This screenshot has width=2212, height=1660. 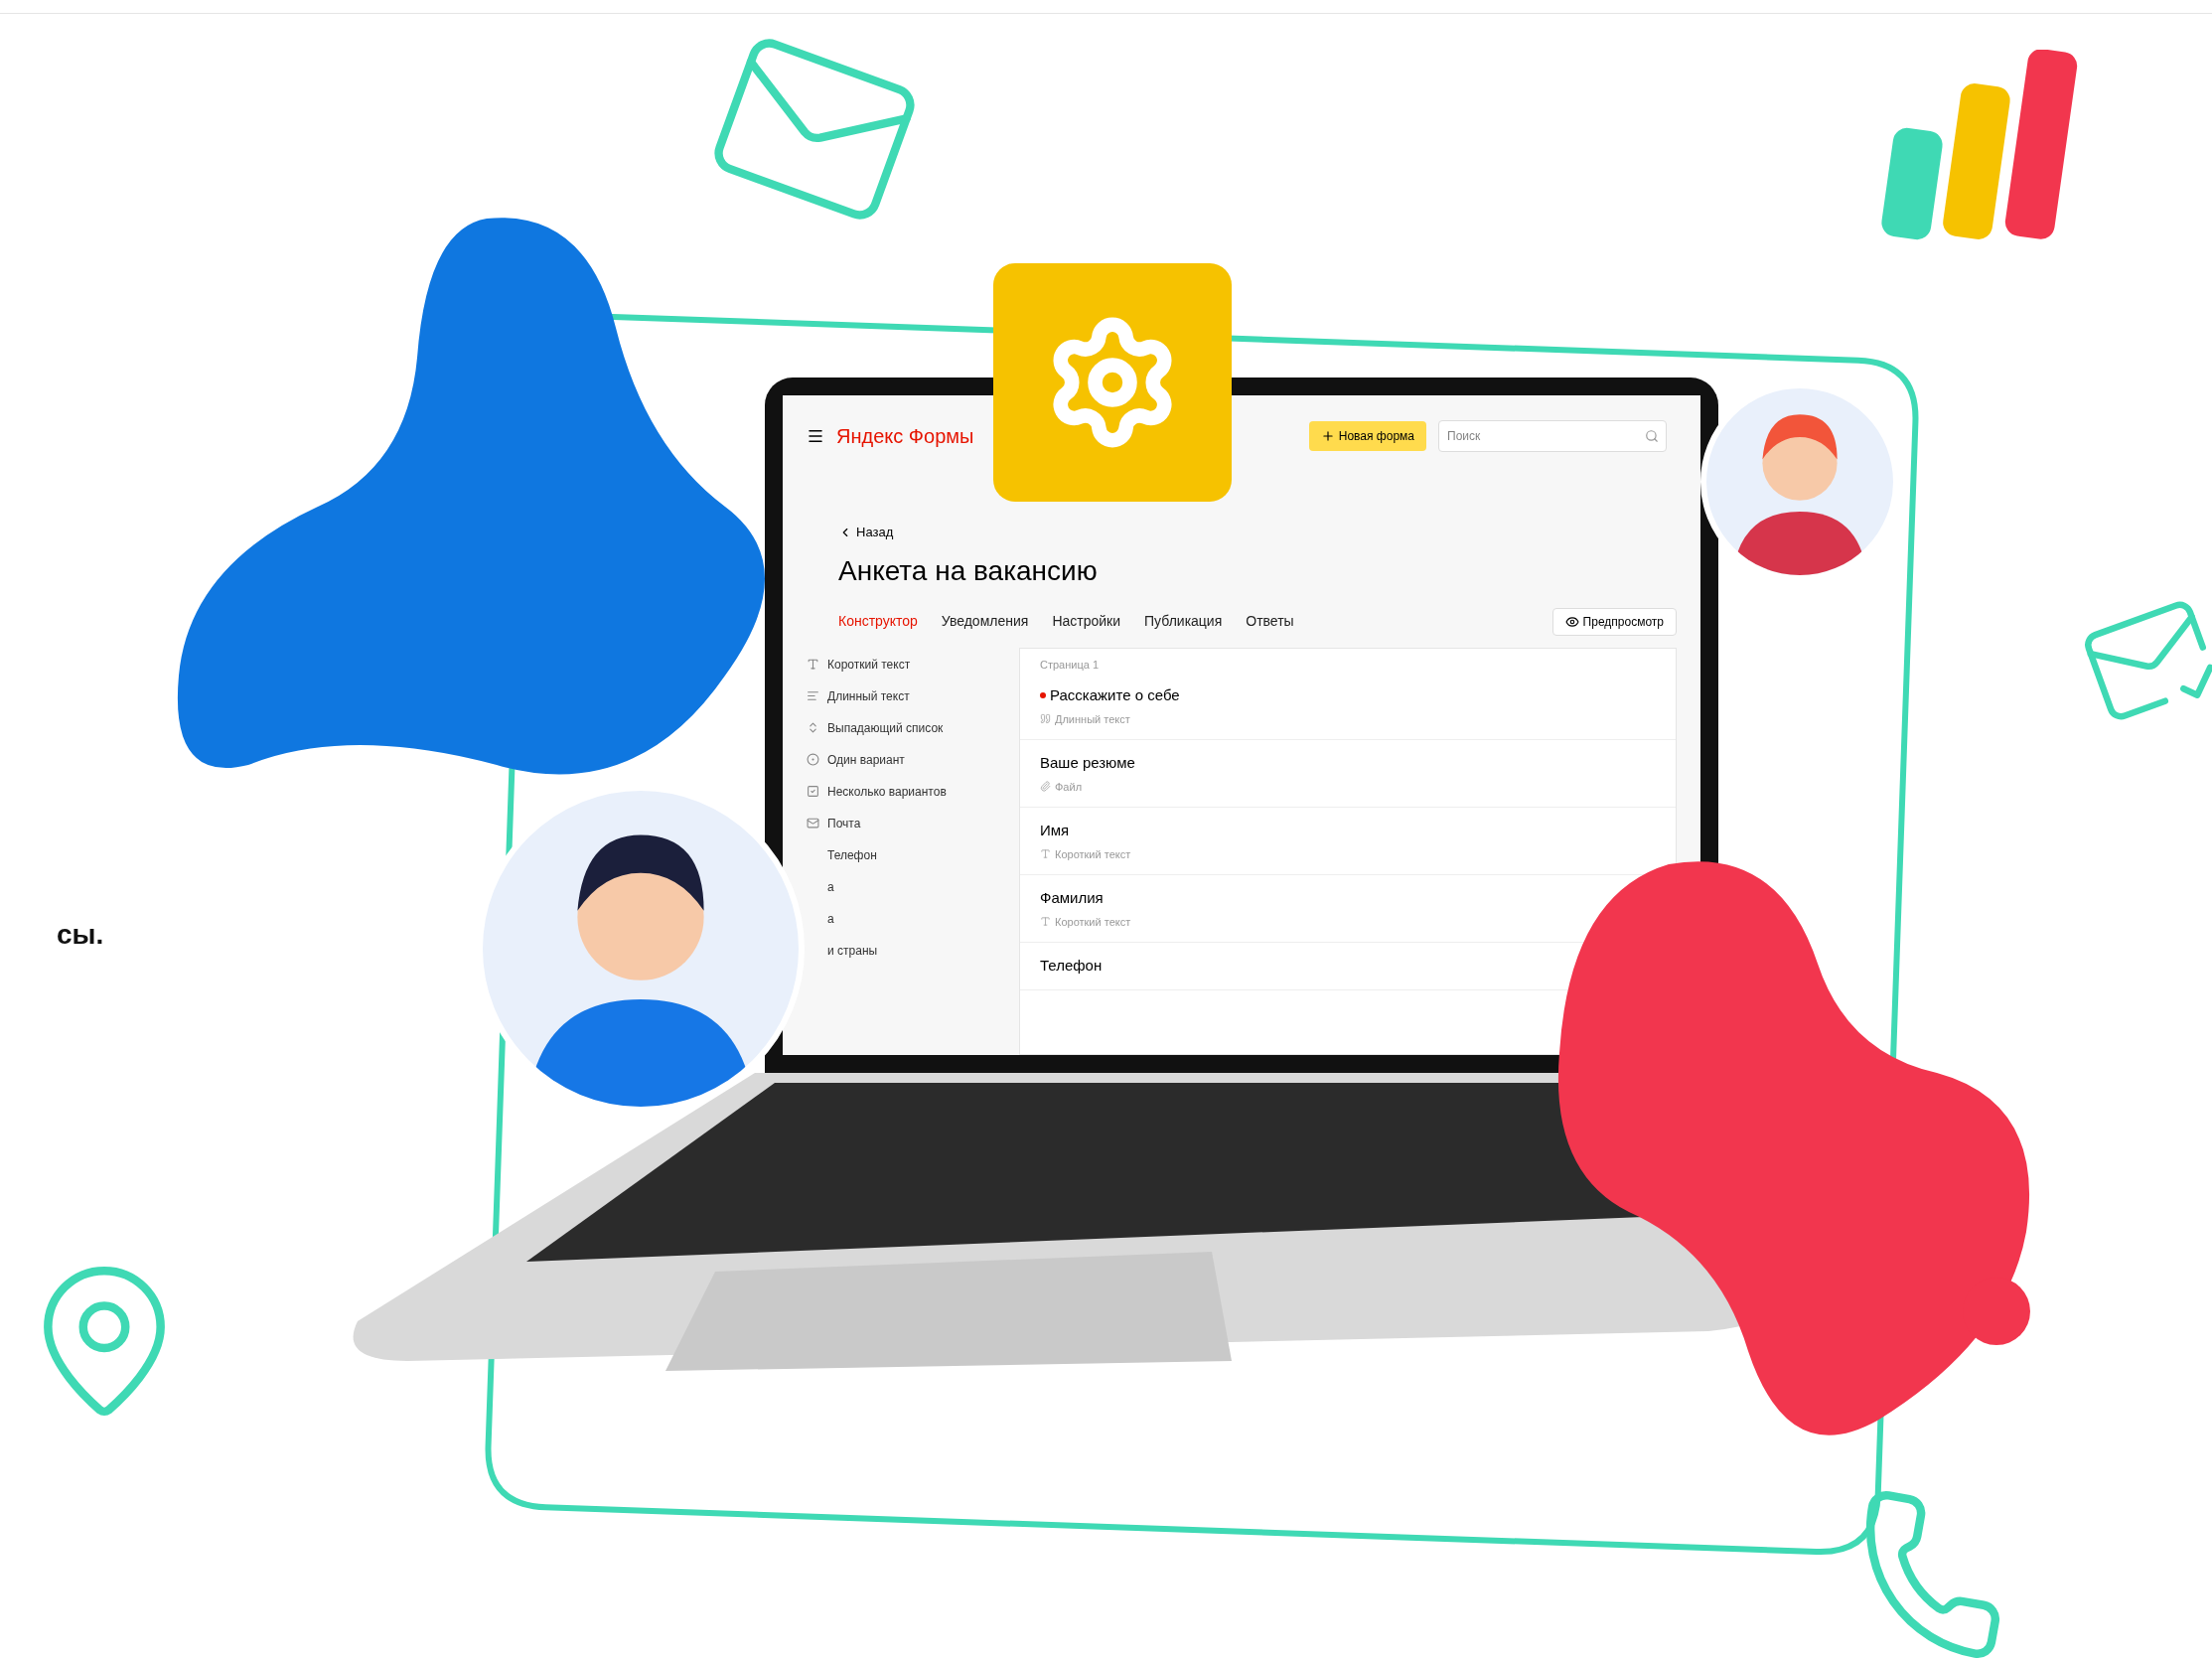 I want to click on sidebar-item: Несколько вариантов, so click(x=901, y=792).